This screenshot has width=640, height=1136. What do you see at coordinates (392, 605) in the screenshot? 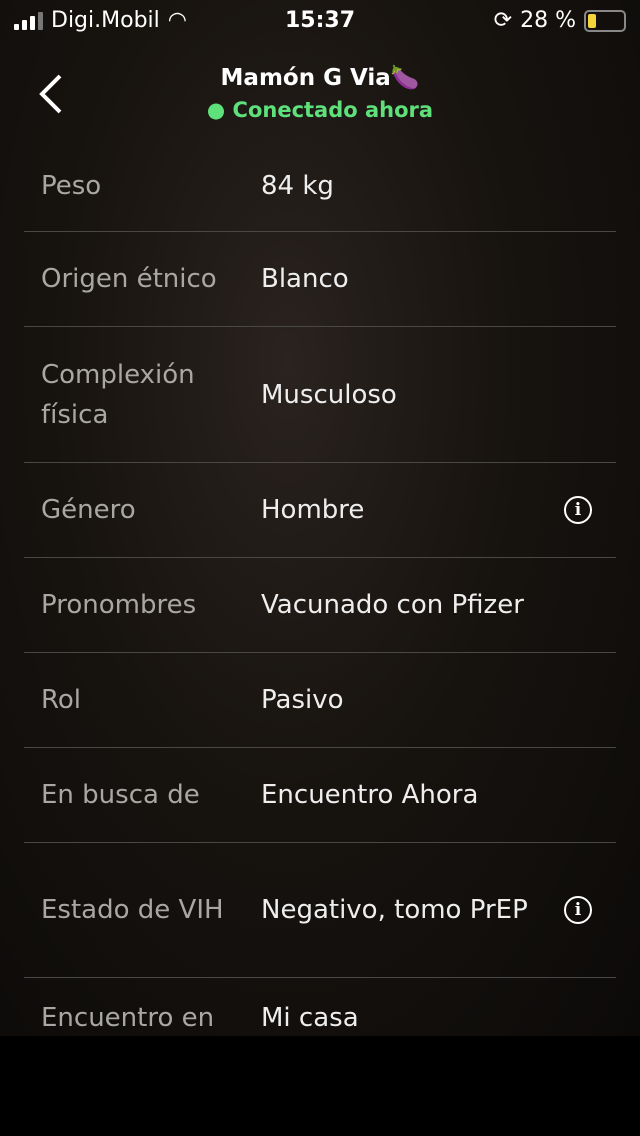
I see `detail-value: Vacunado con Pfizer` at bounding box center [392, 605].